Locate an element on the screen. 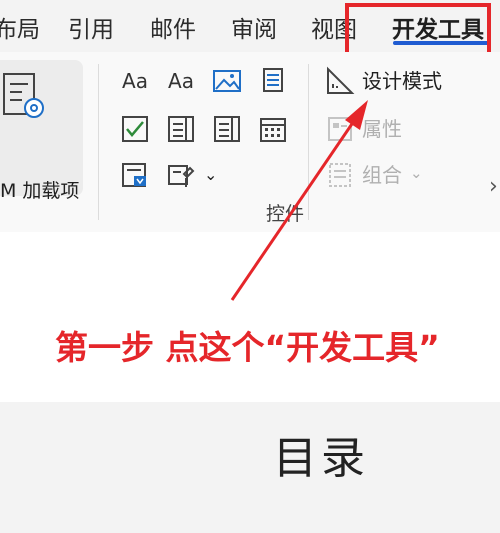 The image size is (500, 533). annotation-arrow-icon is located at coordinates (299, 200).